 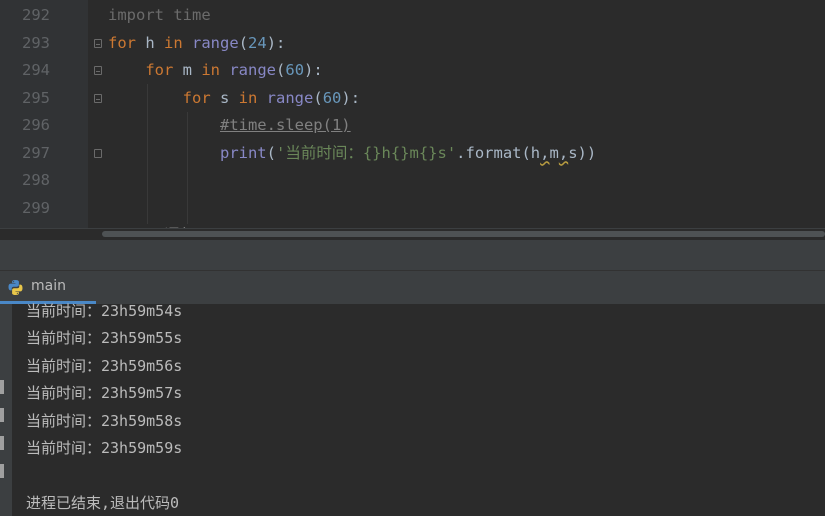 I want to click on line-number: 293, so click(x=36, y=42).